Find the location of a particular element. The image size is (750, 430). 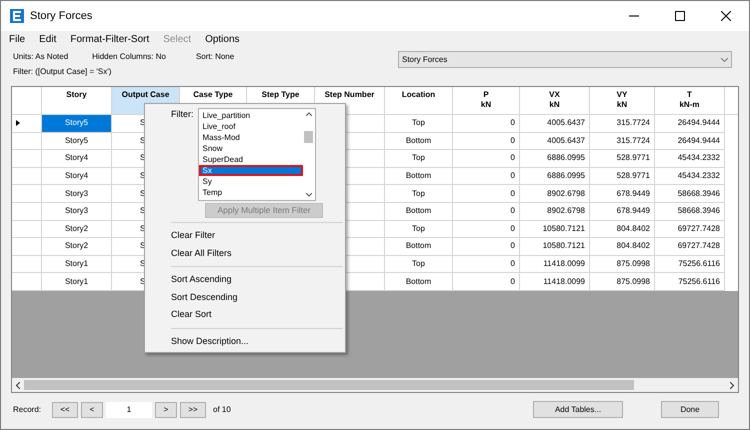

table-cell: 75256.6116 is located at coordinates (690, 282).